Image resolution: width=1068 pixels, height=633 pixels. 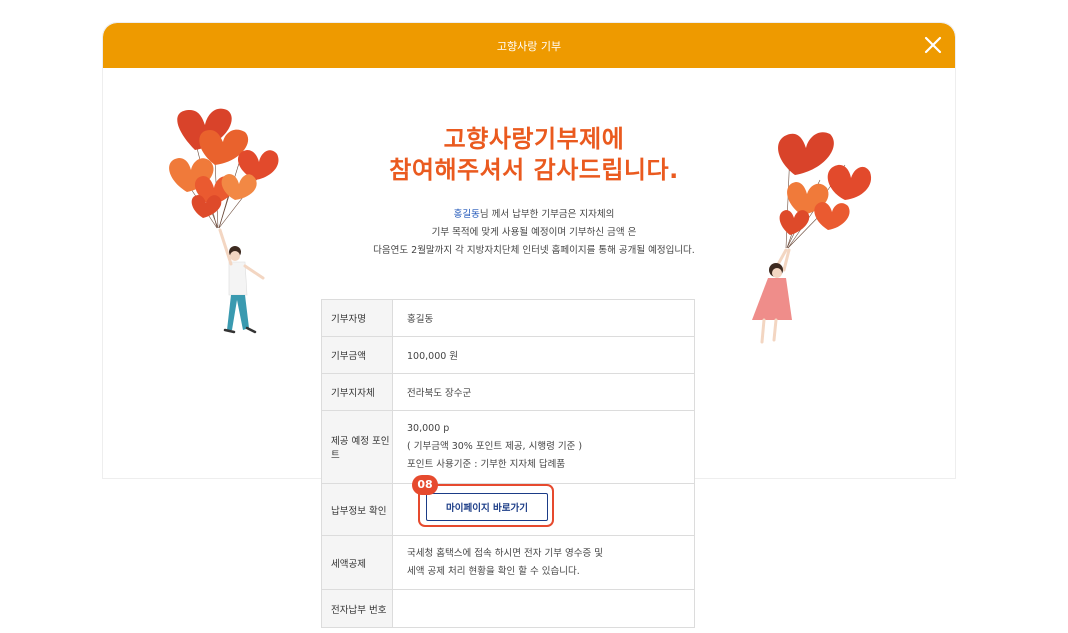 What do you see at coordinates (543, 392) in the screenshot?
I see `municipality-value: 전라북도 장수군` at bounding box center [543, 392].